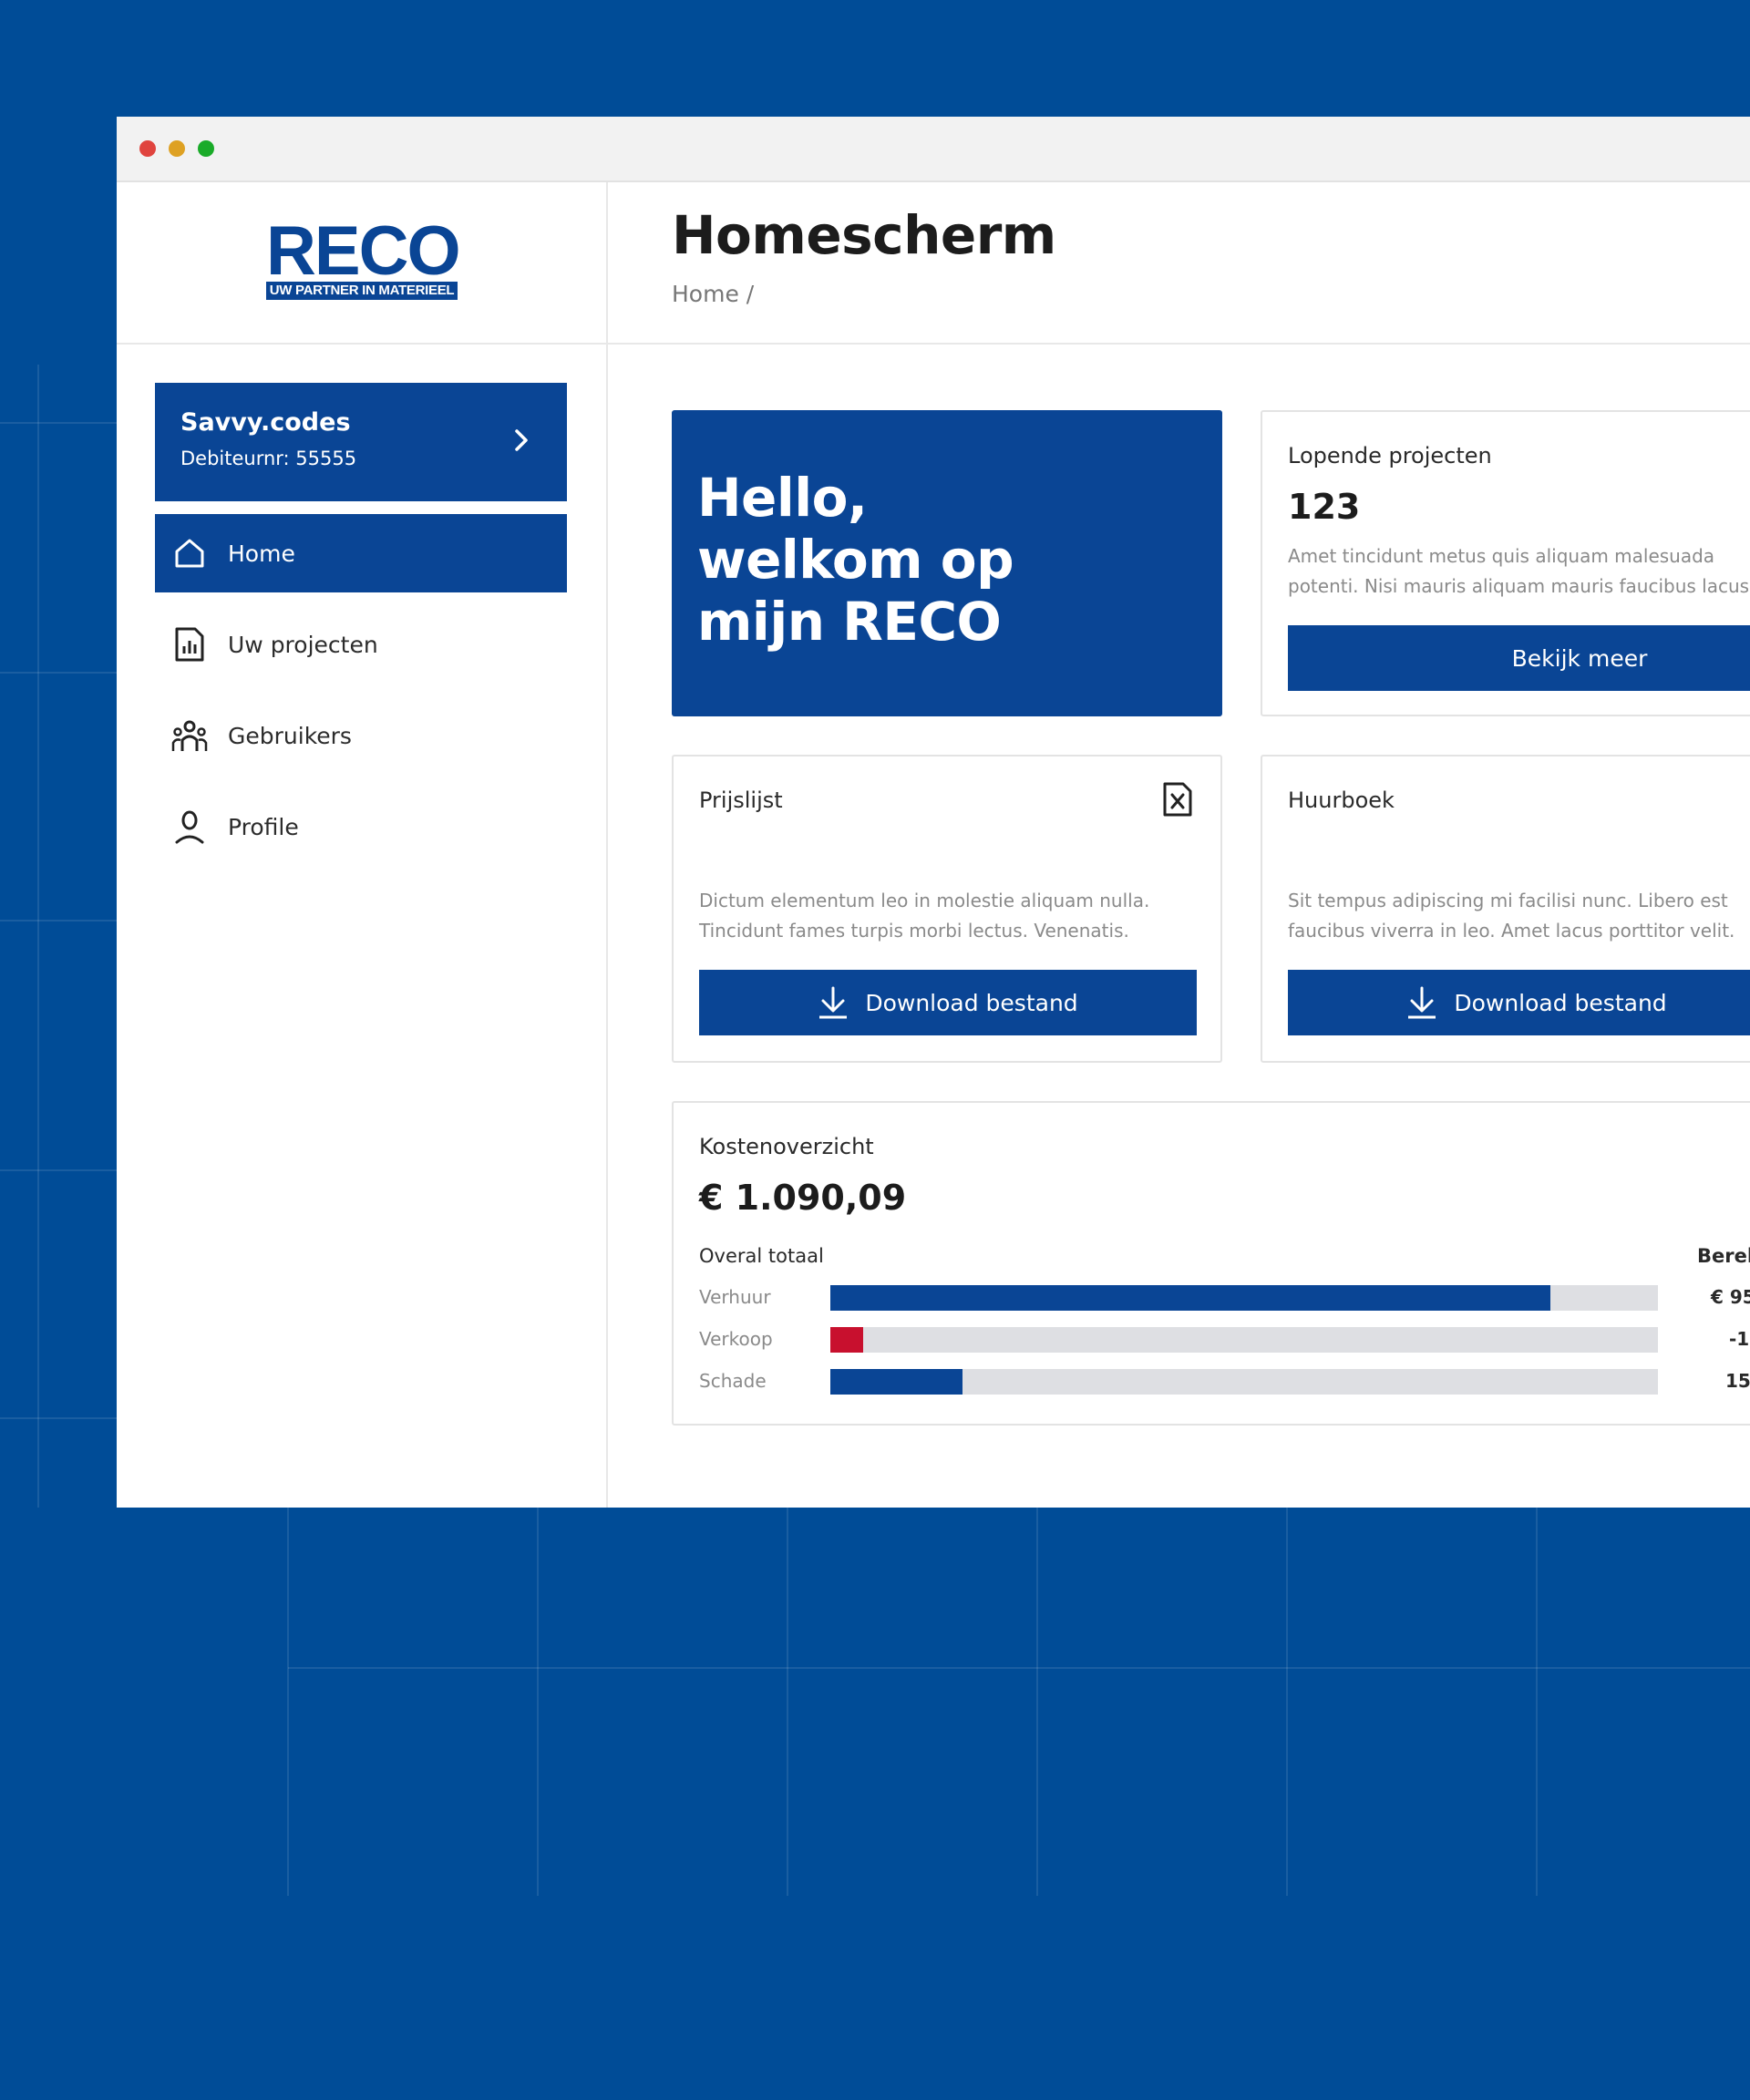 This screenshot has height=2100, width=1750. What do you see at coordinates (1342, 801) in the screenshot?
I see `rentbook-title: Huurboek` at bounding box center [1342, 801].